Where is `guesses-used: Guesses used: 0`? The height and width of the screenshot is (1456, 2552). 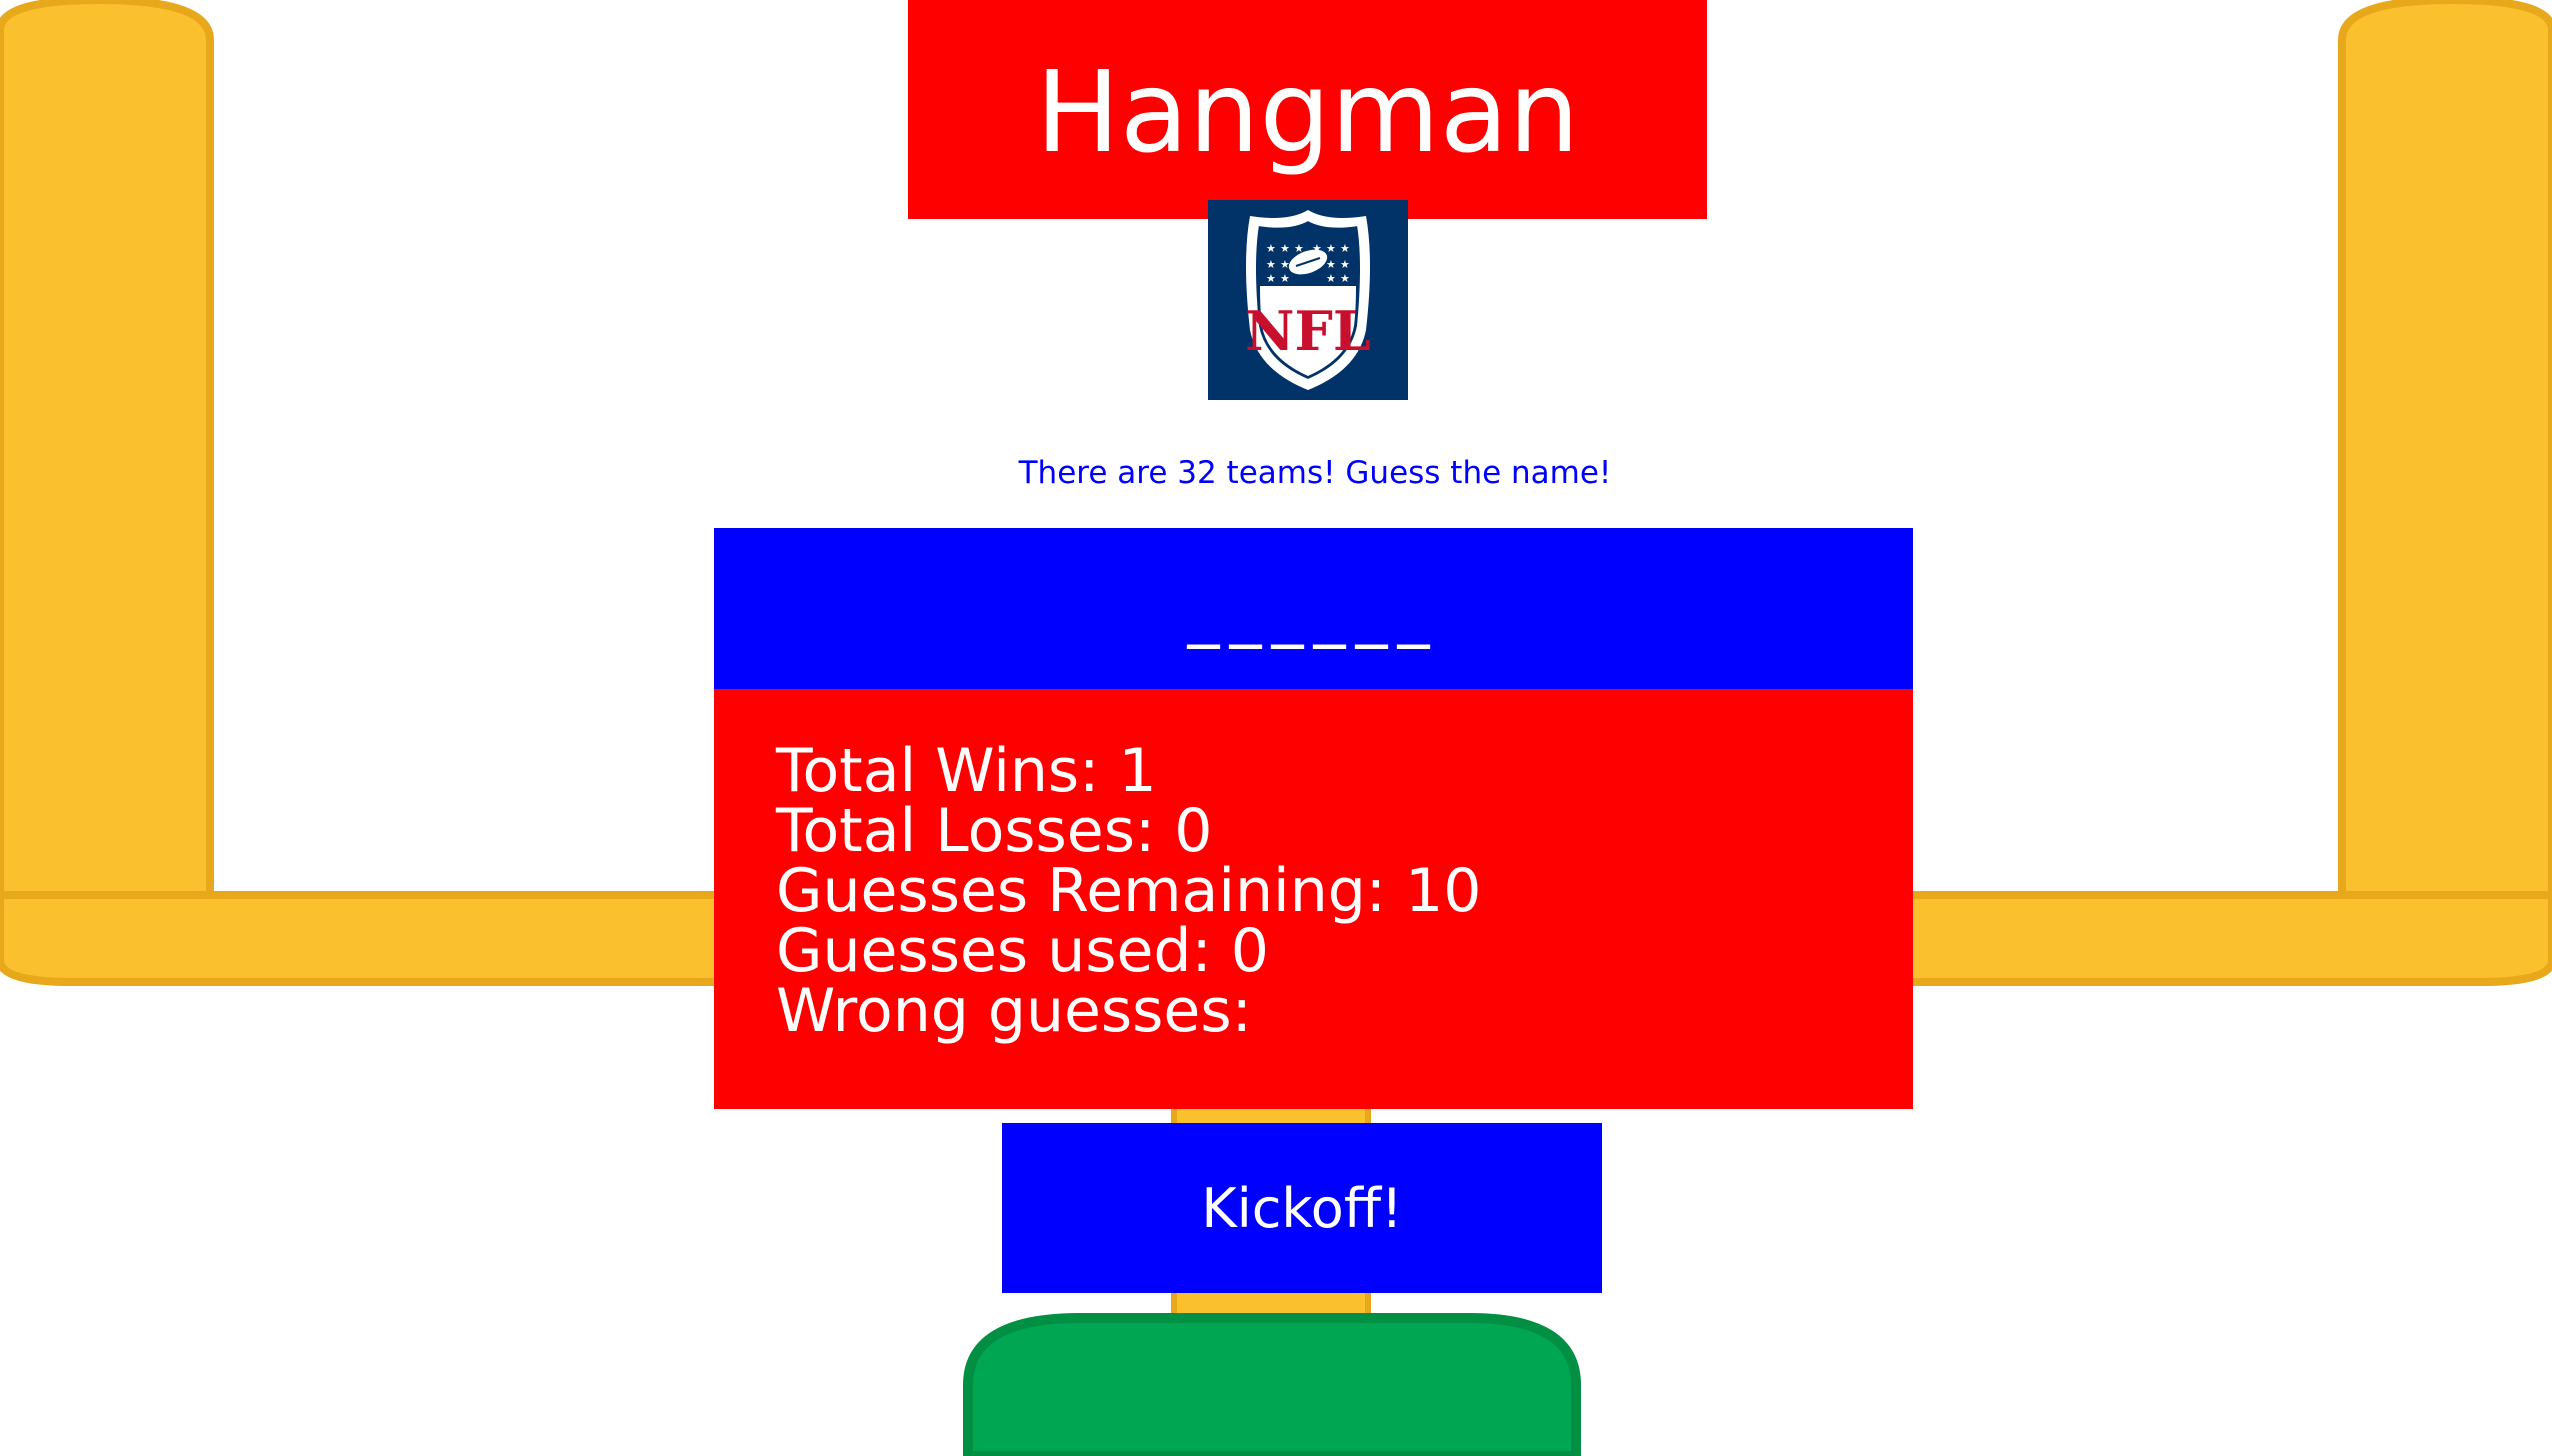 guesses-used: Guesses used: 0 is located at coordinates (1022, 951).